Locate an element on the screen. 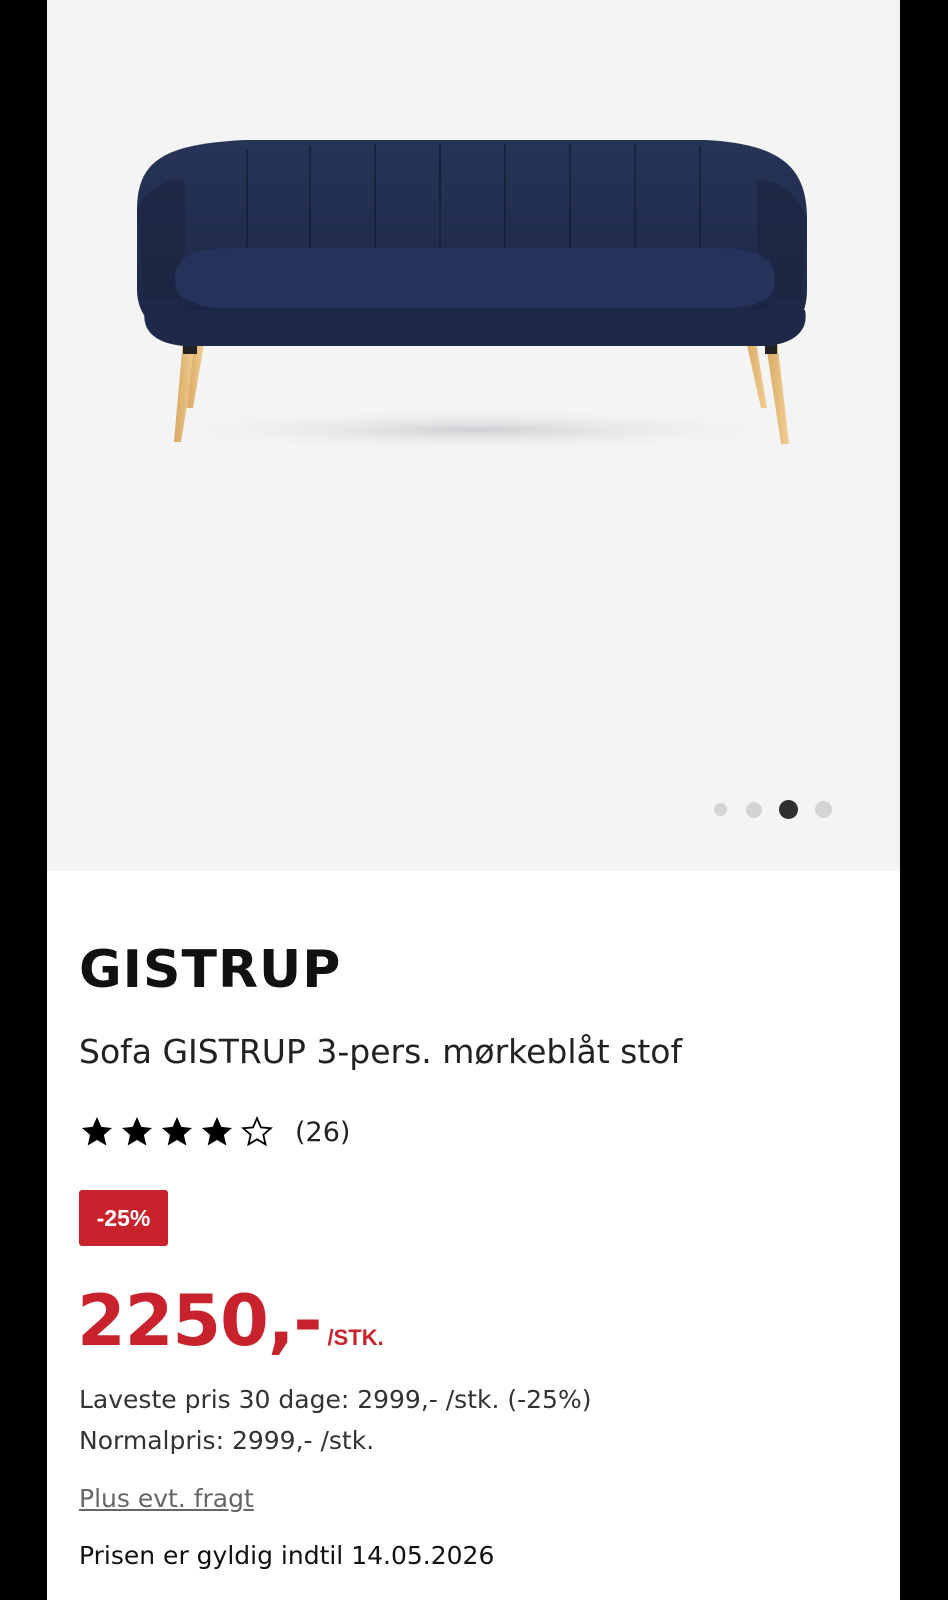  normal-price-info: Normalpris: 2999,- /stk. is located at coordinates (227, 1440).